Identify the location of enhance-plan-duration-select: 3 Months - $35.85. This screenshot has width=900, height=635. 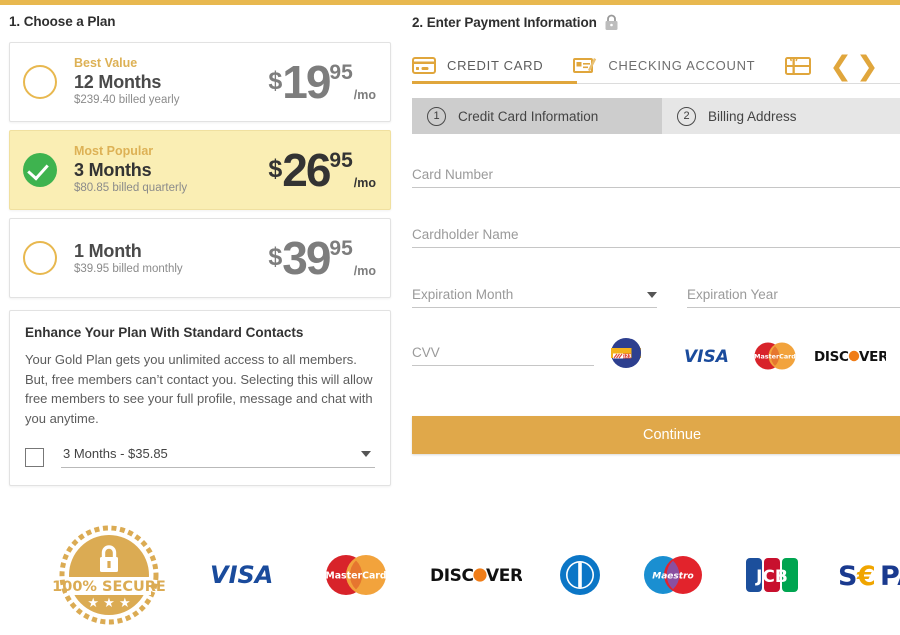
(218, 457).